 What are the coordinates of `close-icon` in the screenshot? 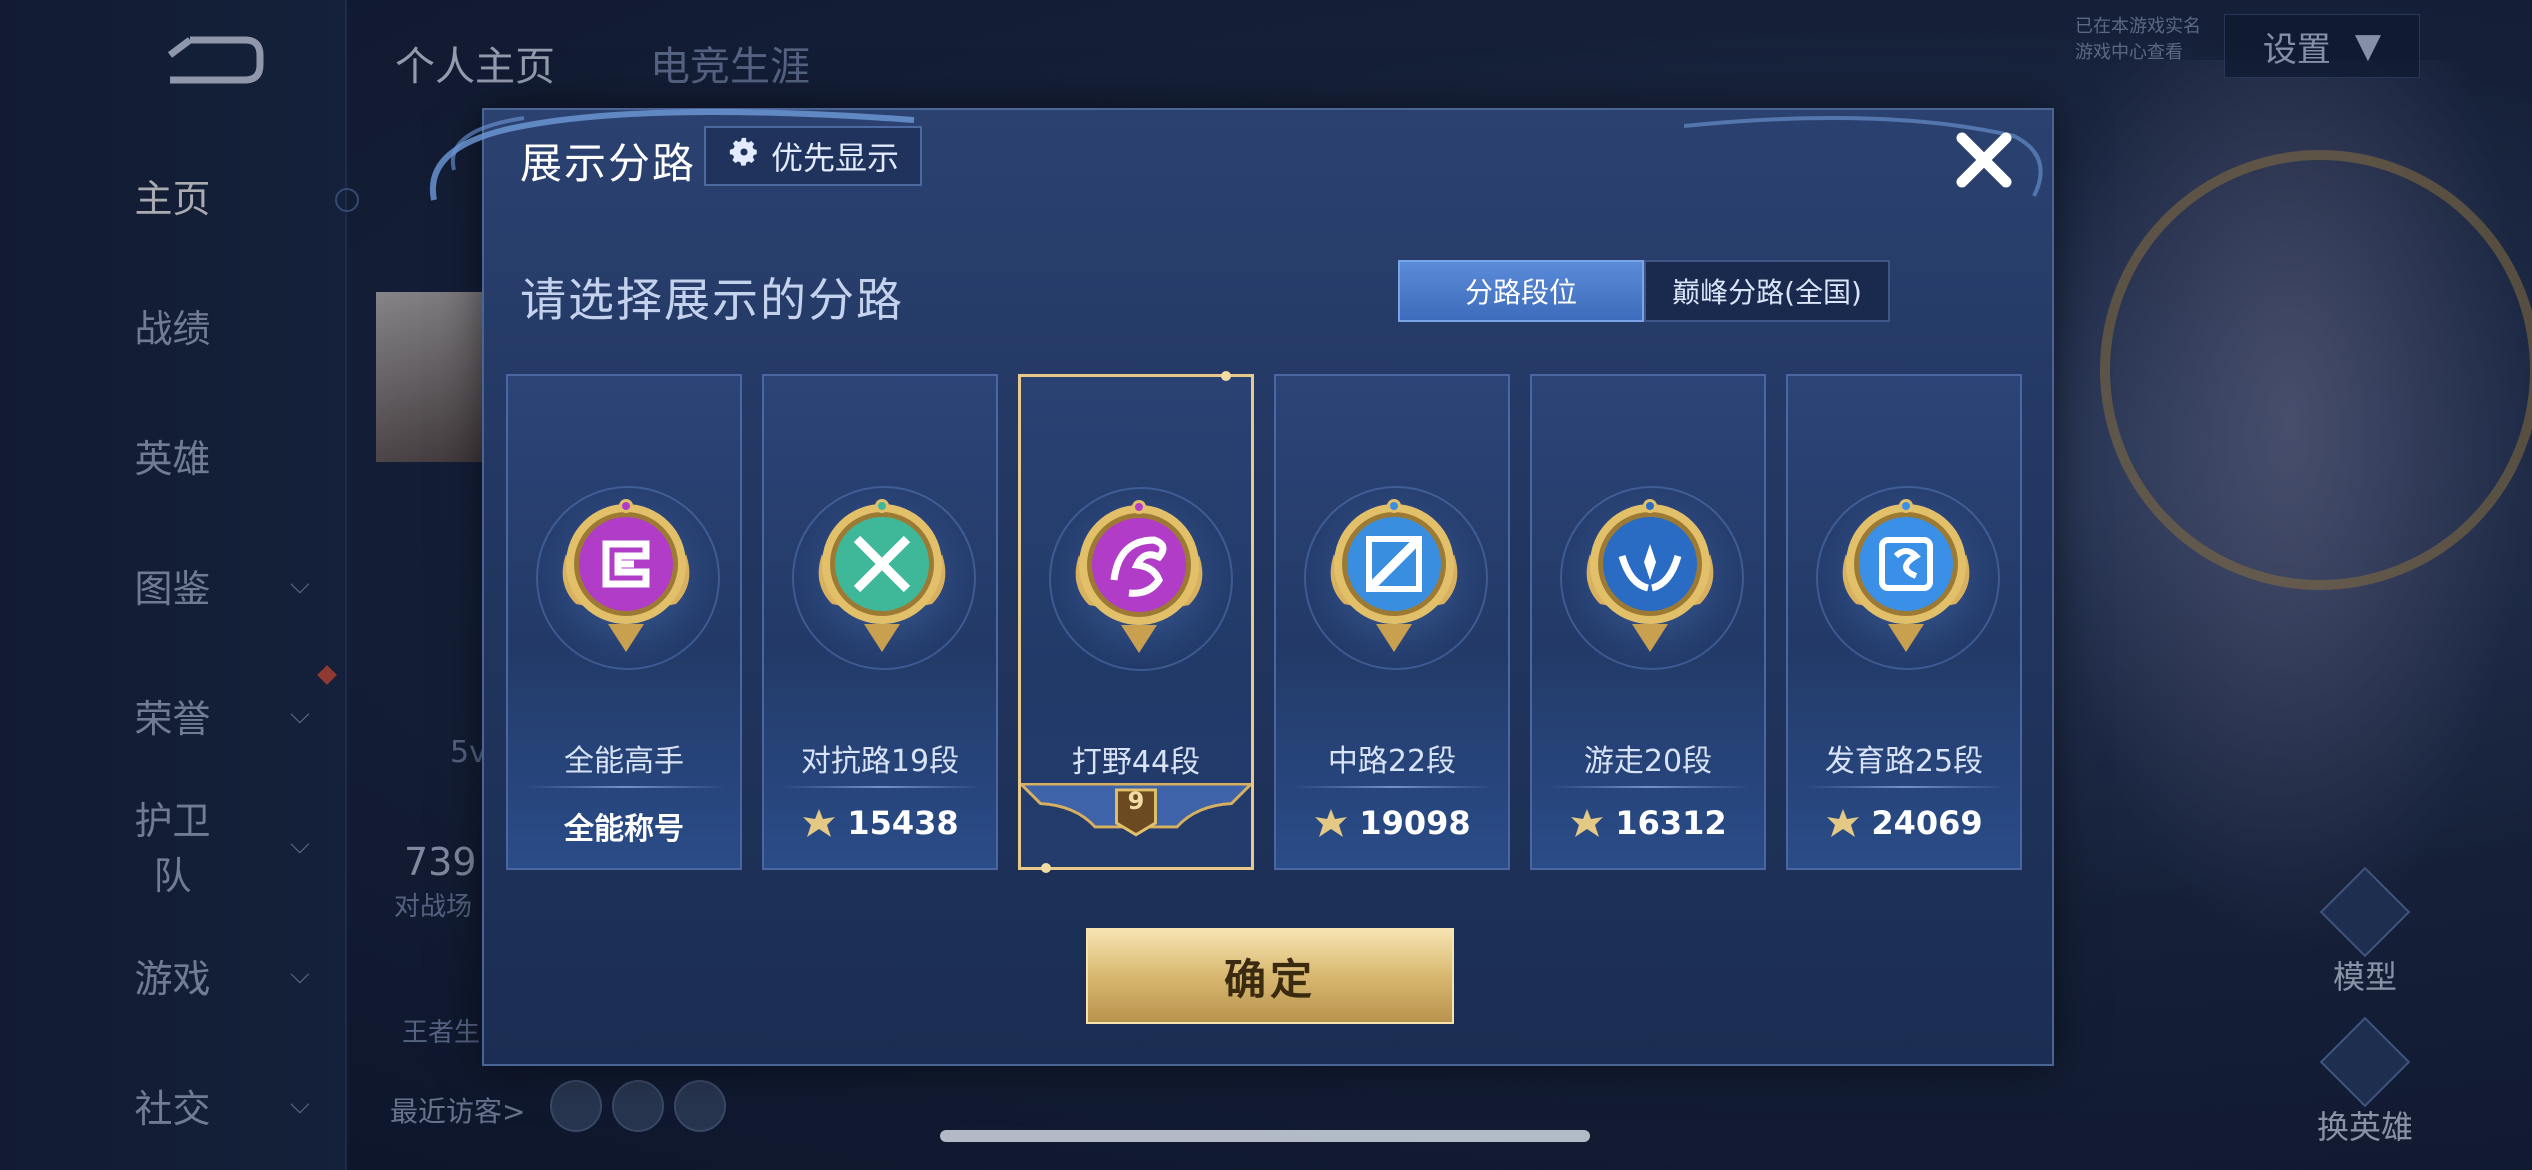 It's located at (1984, 160).